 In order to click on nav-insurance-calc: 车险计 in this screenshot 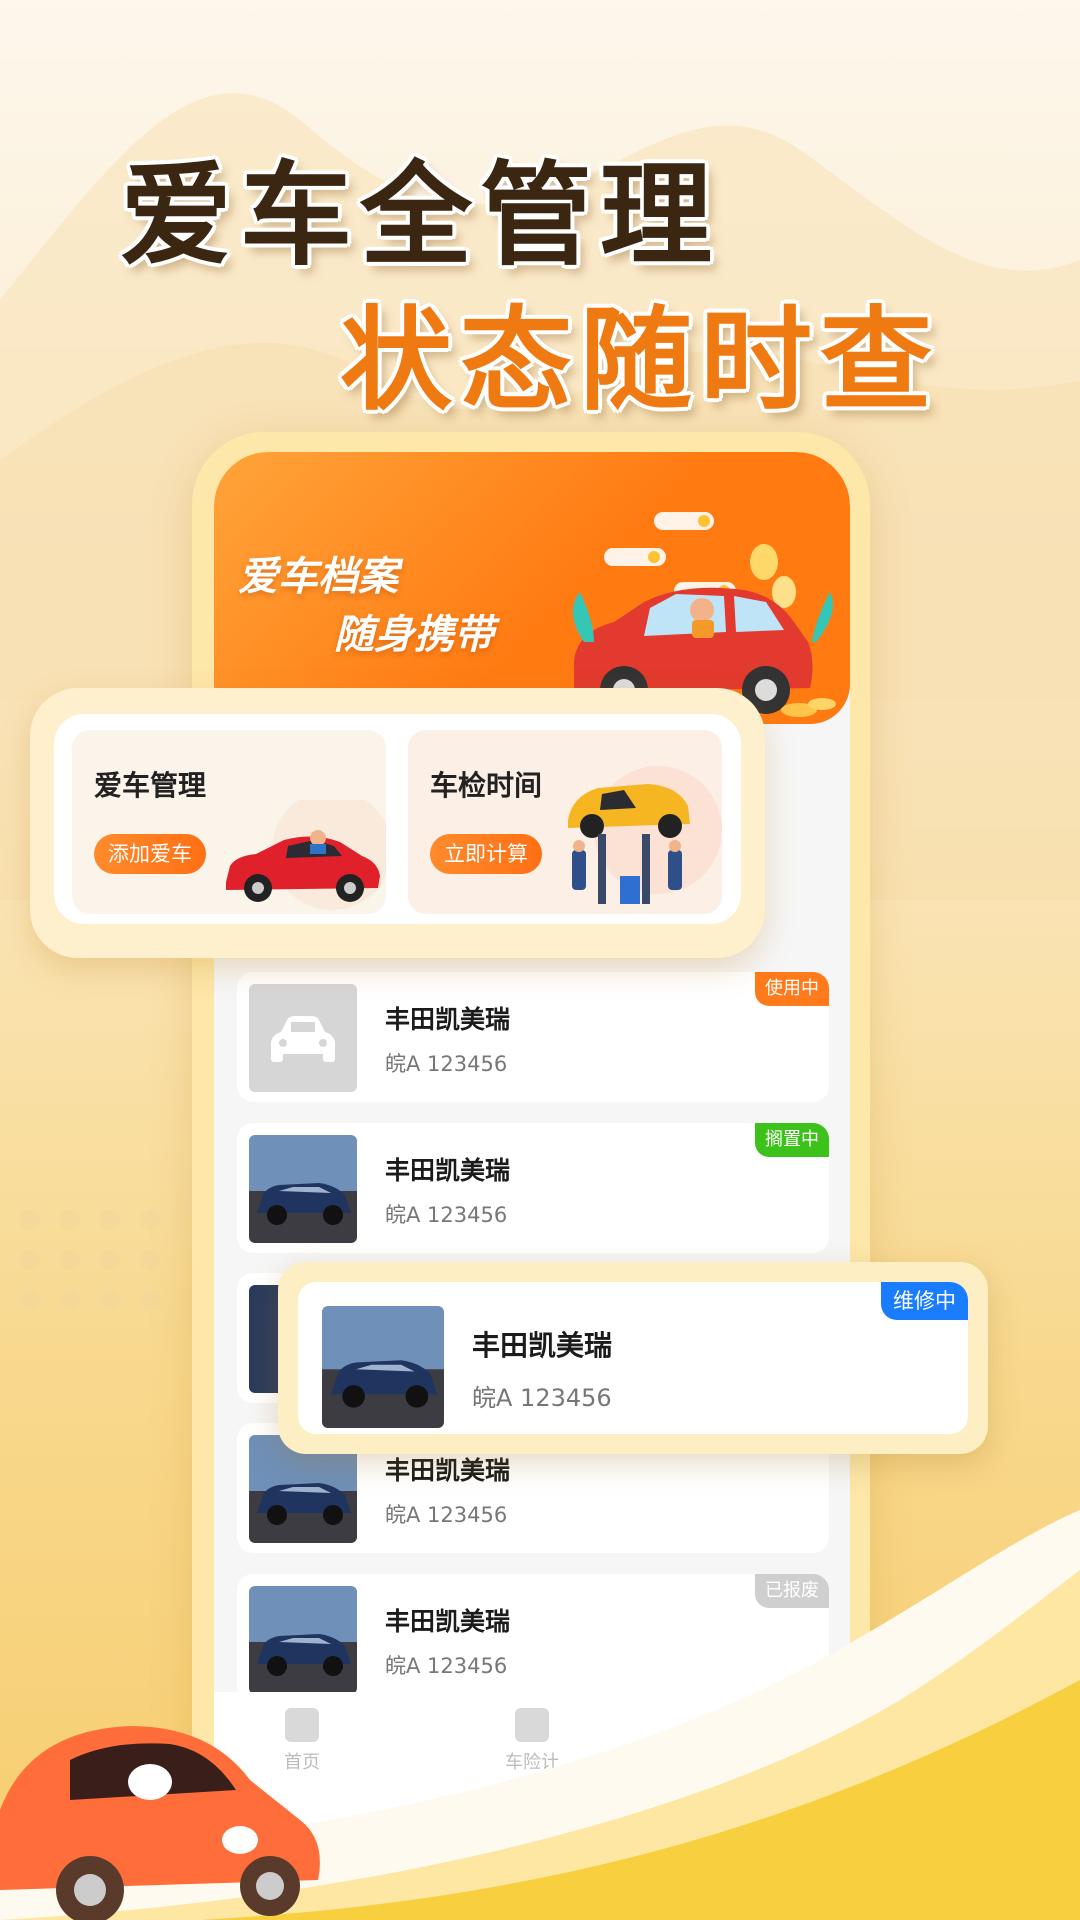, I will do `click(532, 1741)`.